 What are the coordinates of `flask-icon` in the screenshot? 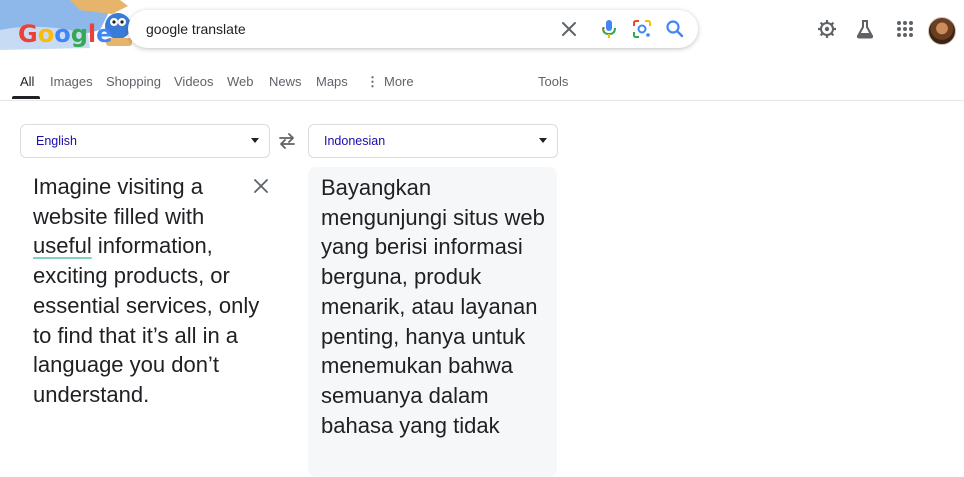 It's located at (865, 29).